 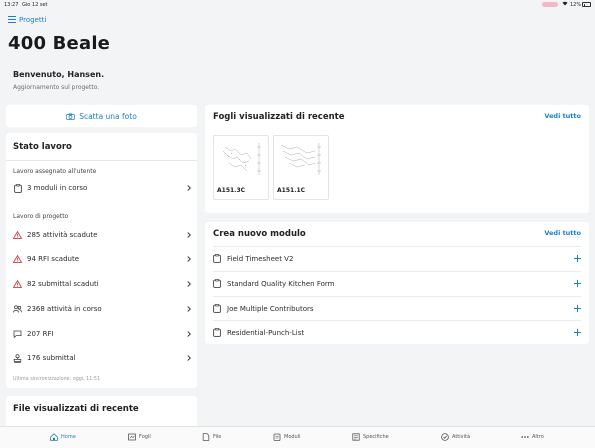 What do you see at coordinates (562, 116) in the screenshot?
I see `recent-sheets-see-all-link: Vedi tutto` at bounding box center [562, 116].